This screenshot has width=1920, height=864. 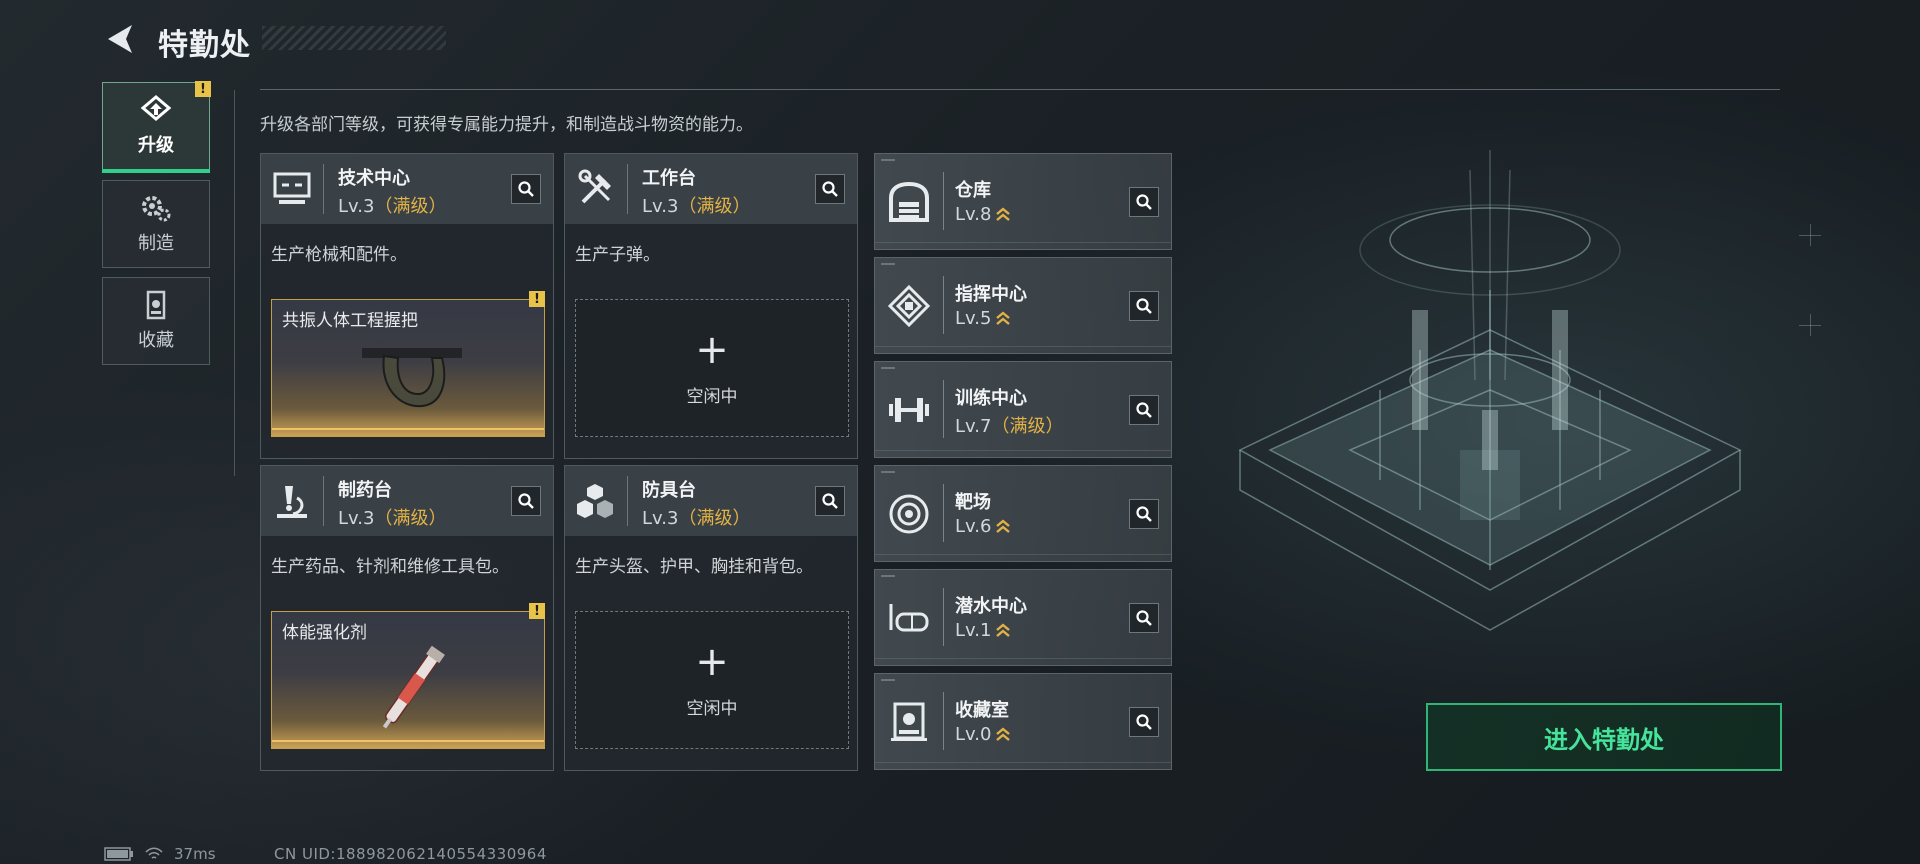 I want to click on facility-card-shooting-range: 靶场 Lv.6, so click(x=1023, y=513).